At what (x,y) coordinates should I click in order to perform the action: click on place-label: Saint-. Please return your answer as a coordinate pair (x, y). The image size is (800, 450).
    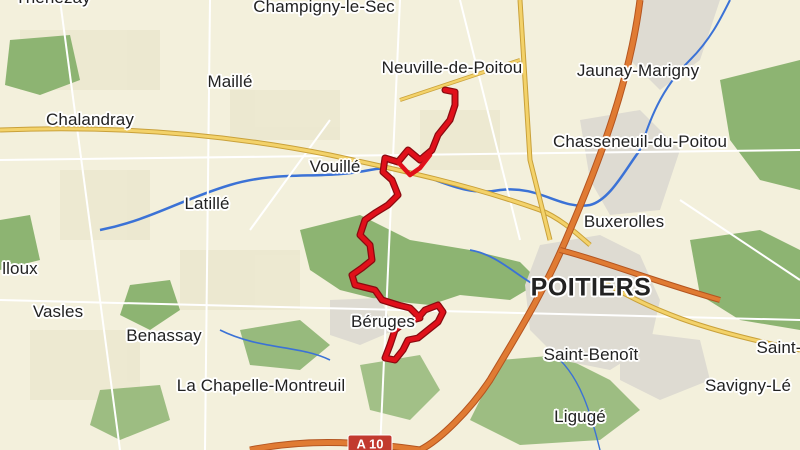
    Looking at the image, I should click on (778, 347).